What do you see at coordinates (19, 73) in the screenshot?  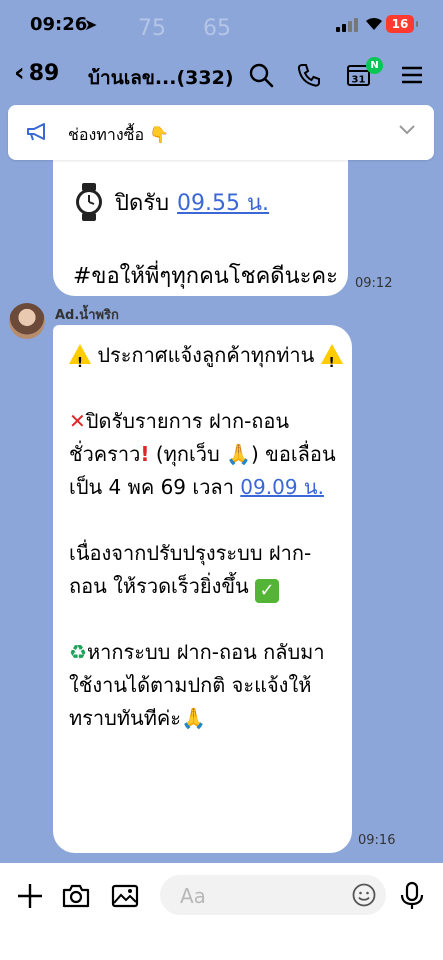 I see `chevron-left-icon: ‹` at bounding box center [19, 73].